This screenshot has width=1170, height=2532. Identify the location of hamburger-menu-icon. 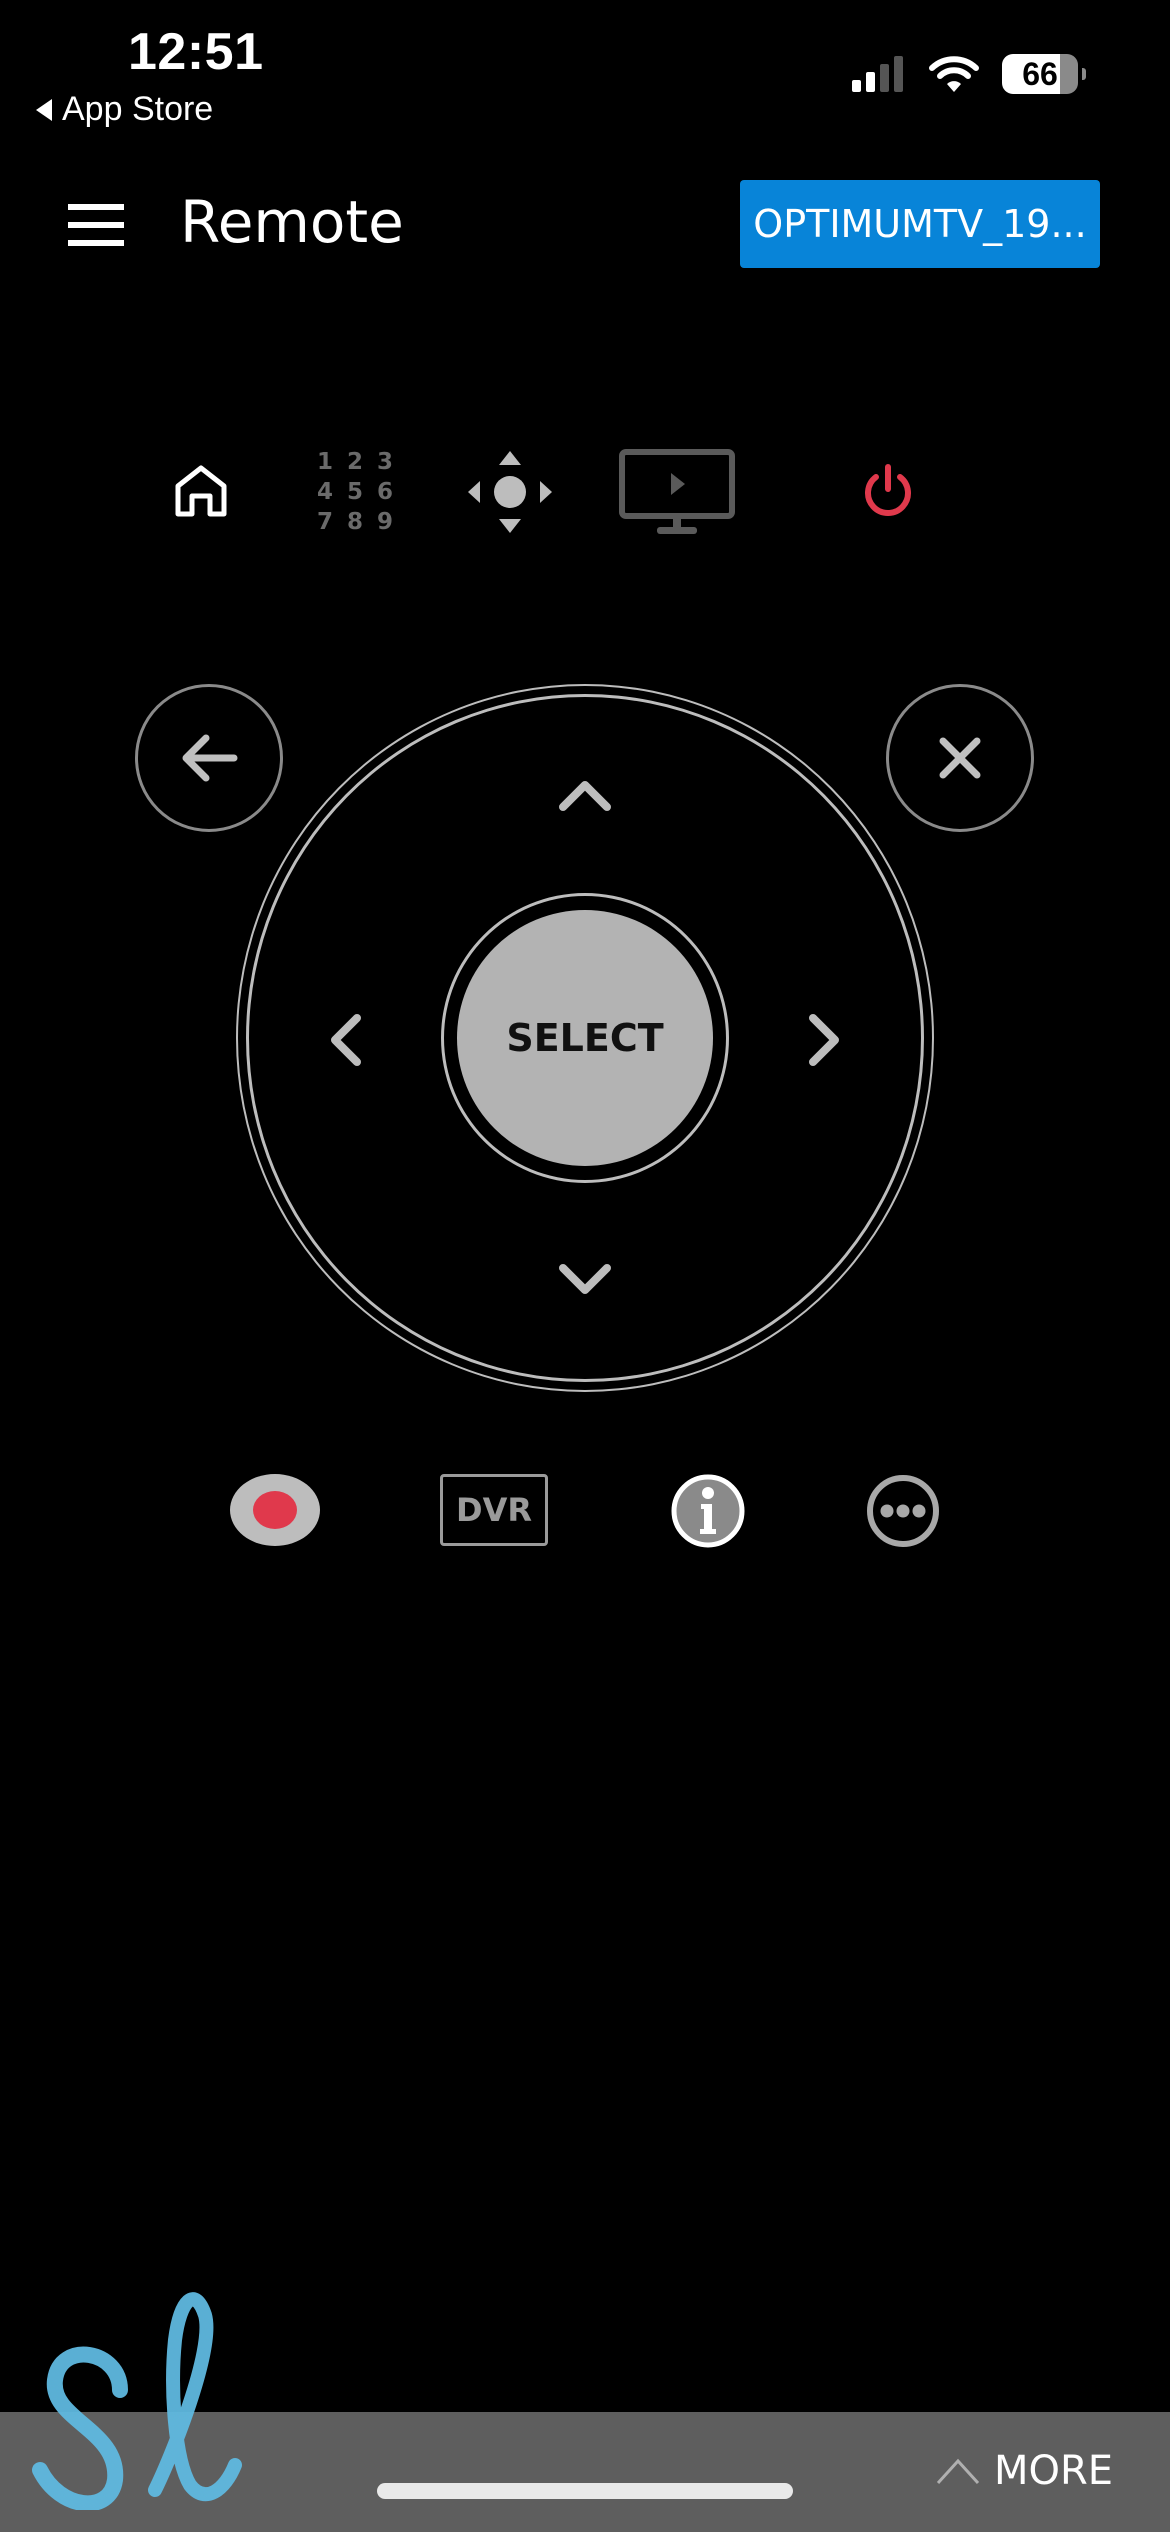
(96, 225).